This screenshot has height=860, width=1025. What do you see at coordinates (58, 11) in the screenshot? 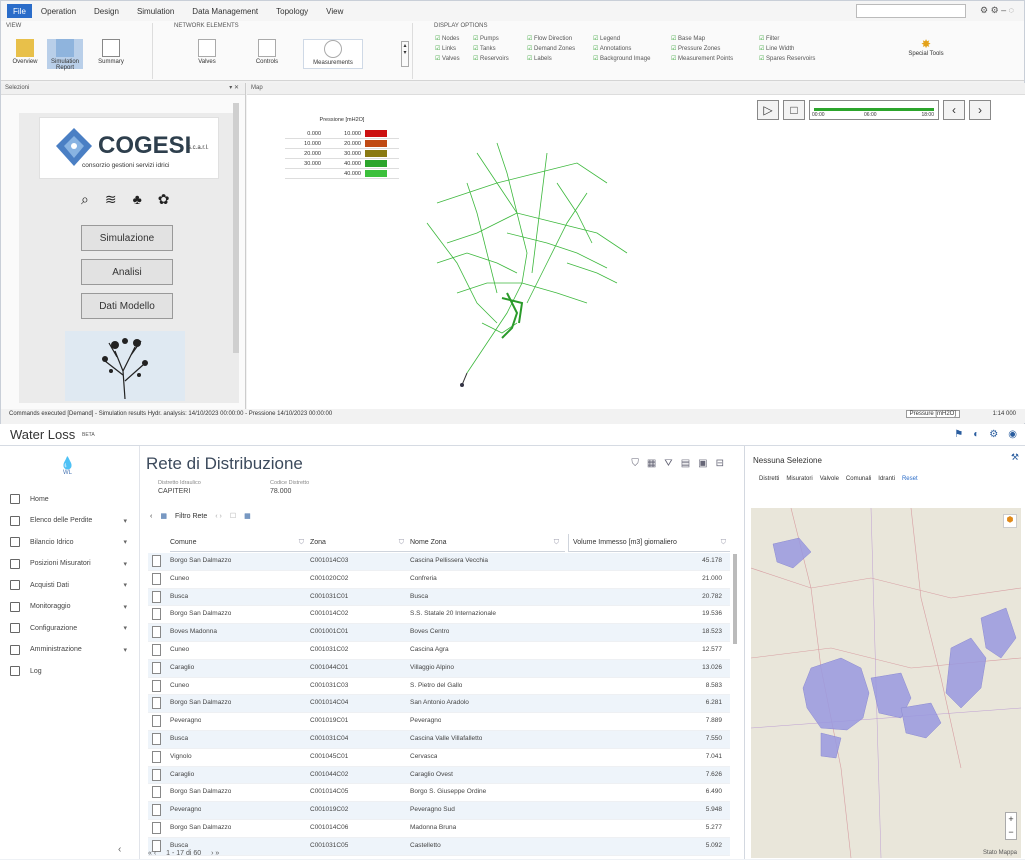
I see `menu-operation: Operation` at bounding box center [58, 11].